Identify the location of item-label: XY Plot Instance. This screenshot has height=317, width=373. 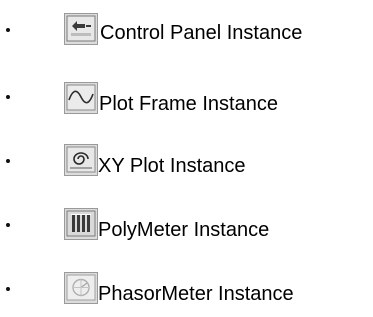
(172, 166).